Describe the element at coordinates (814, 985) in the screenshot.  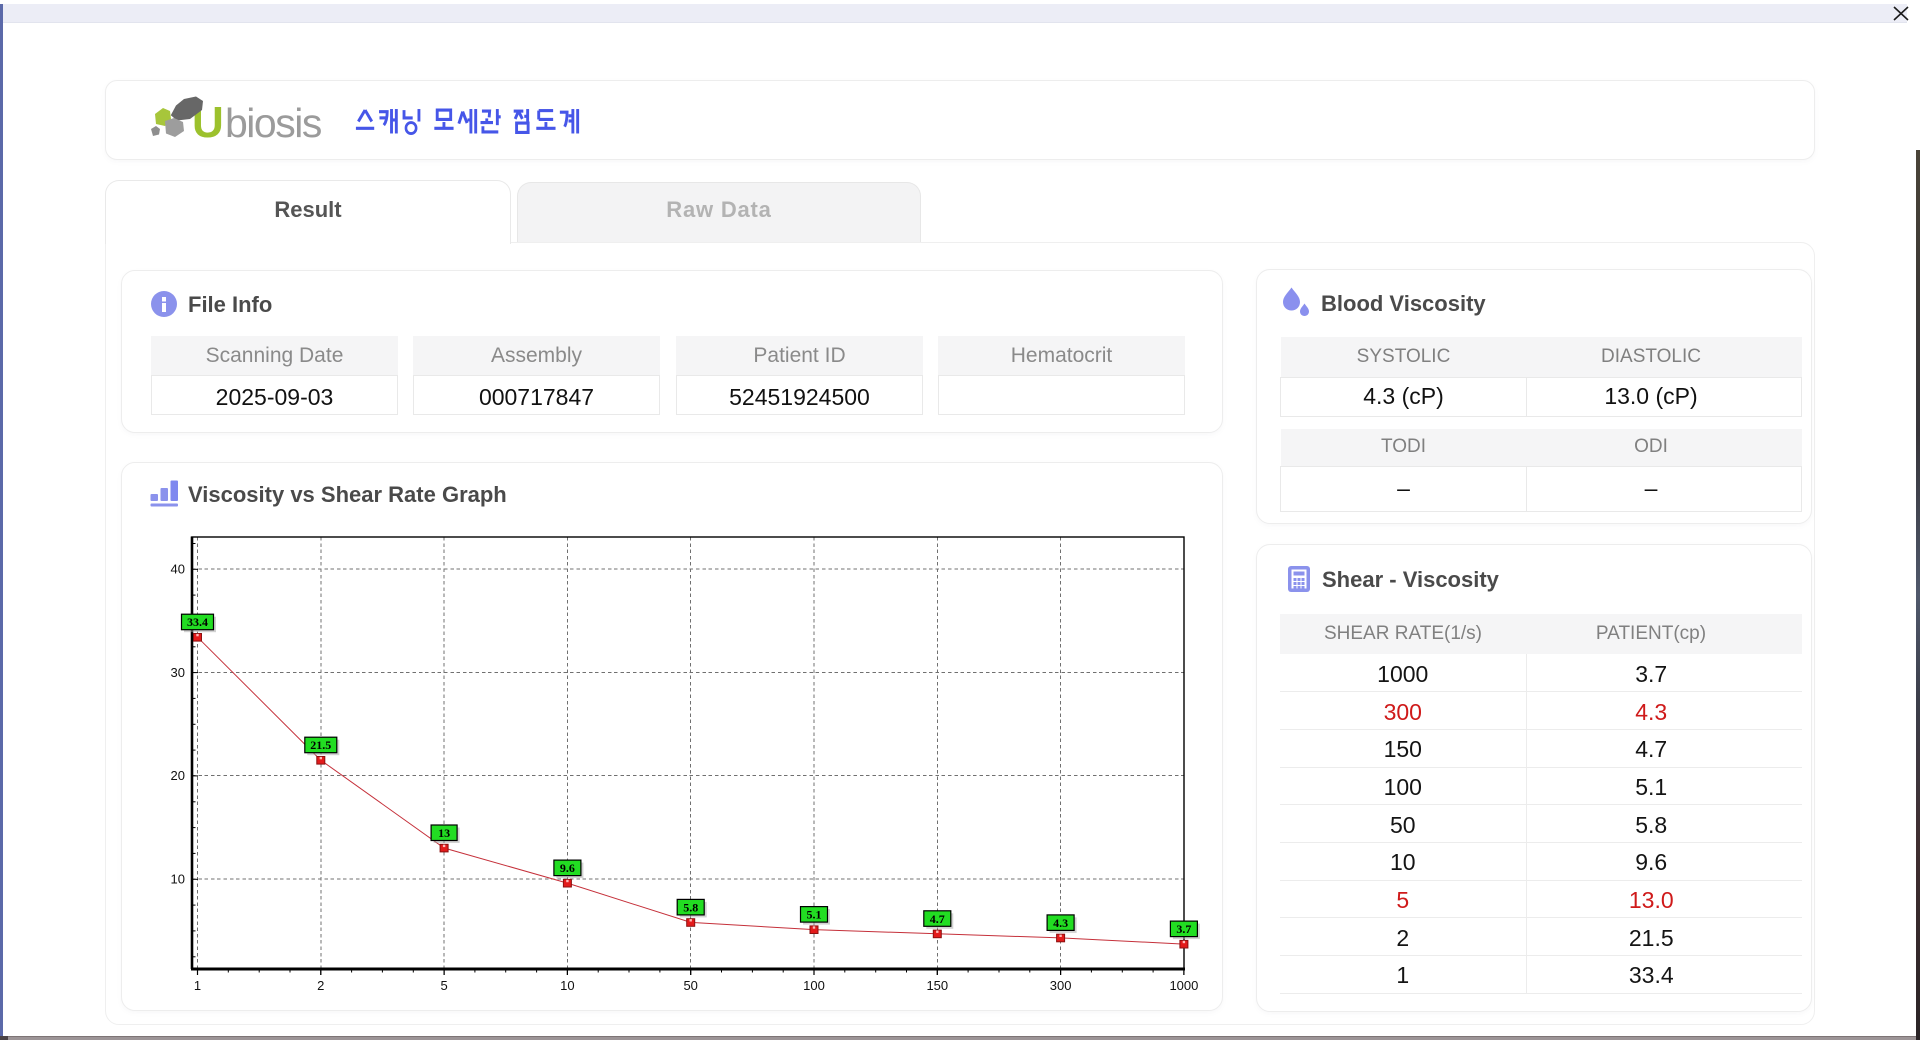
I see `svg-text: 100` at that location.